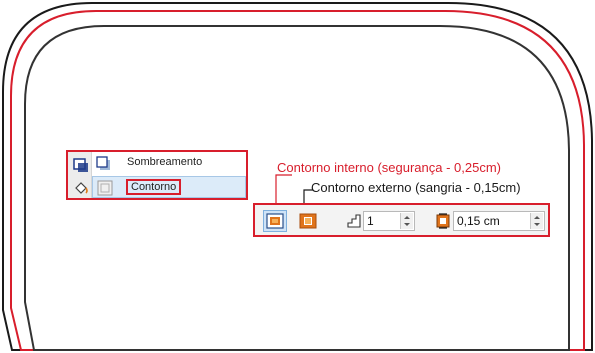 This screenshot has width=595, height=353. I want to click on fill-bucket-icon, so click(81, 188).